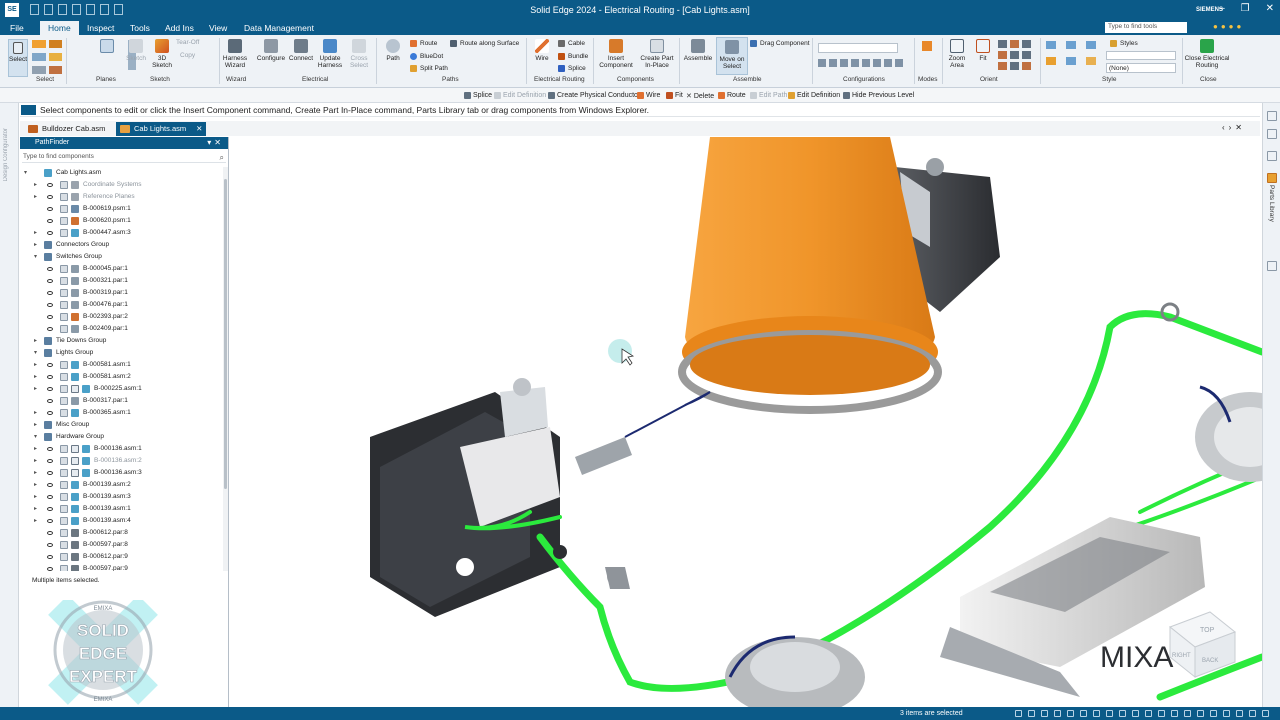 The width and height of the screenshot is (1280, 720). I want to click on tab-home: Home, so click(59, 28).